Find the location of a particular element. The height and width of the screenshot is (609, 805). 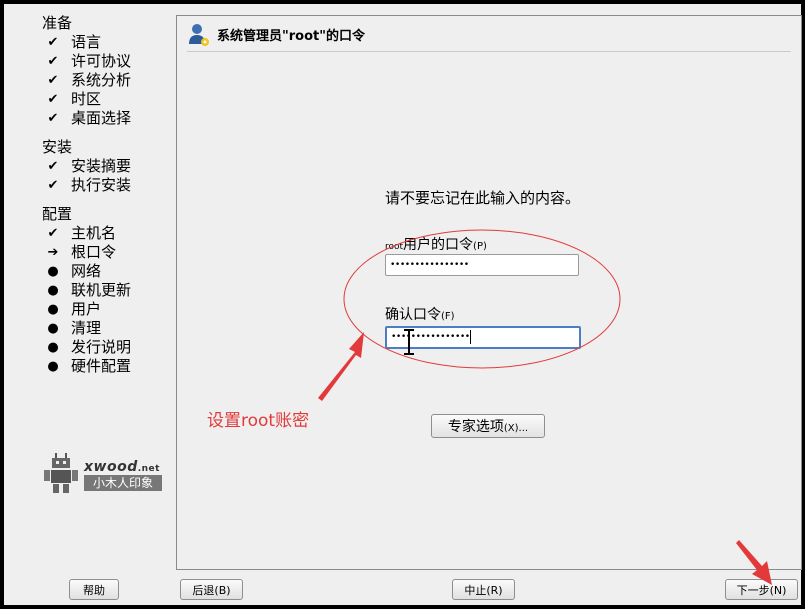

password-input: •••••••••••••••• is located at coordinates (482, 265).